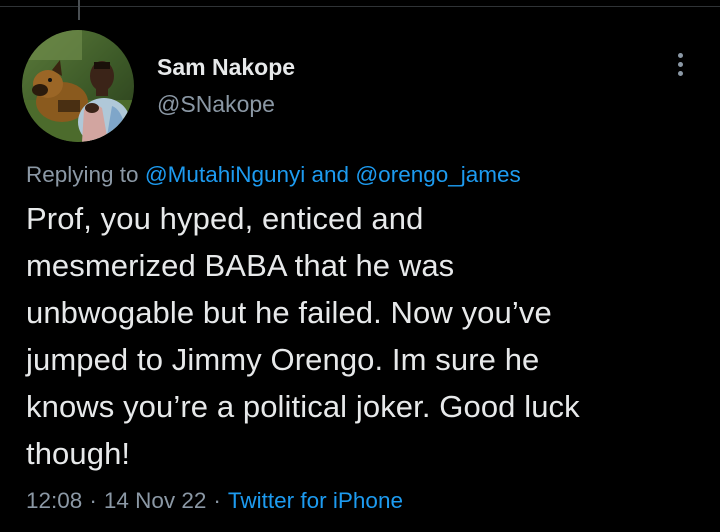  Describe the element at coordinates (226, 104) in the screenshot. I see `author-handle: @SNakope` at that location.